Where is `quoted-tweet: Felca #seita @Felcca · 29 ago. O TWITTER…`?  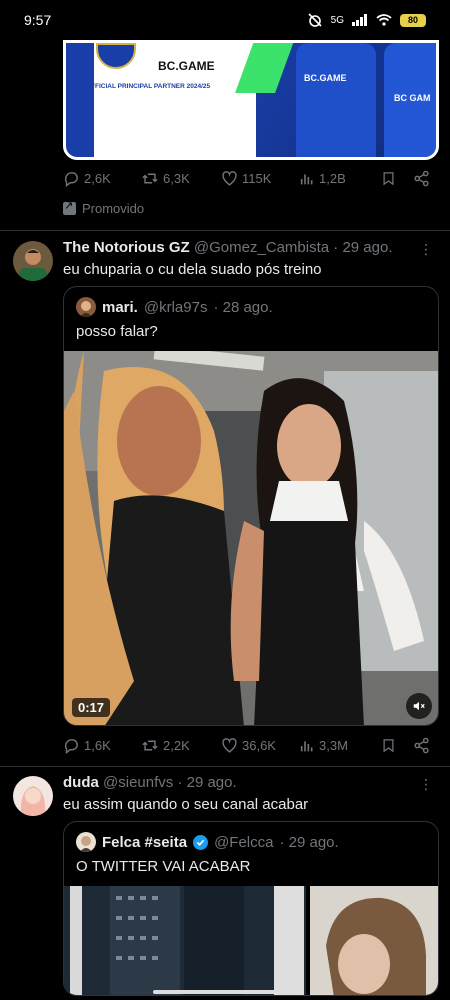 quoted-tweet: Felca #seita @Felcca · 29 ago. O TWITTER… is located at coordinates (251, 908).